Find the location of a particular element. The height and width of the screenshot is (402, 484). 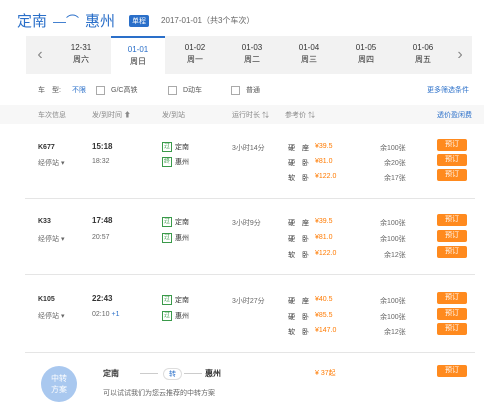

route-arrow-icon: —⌒ is located at coordinates (66, 21).